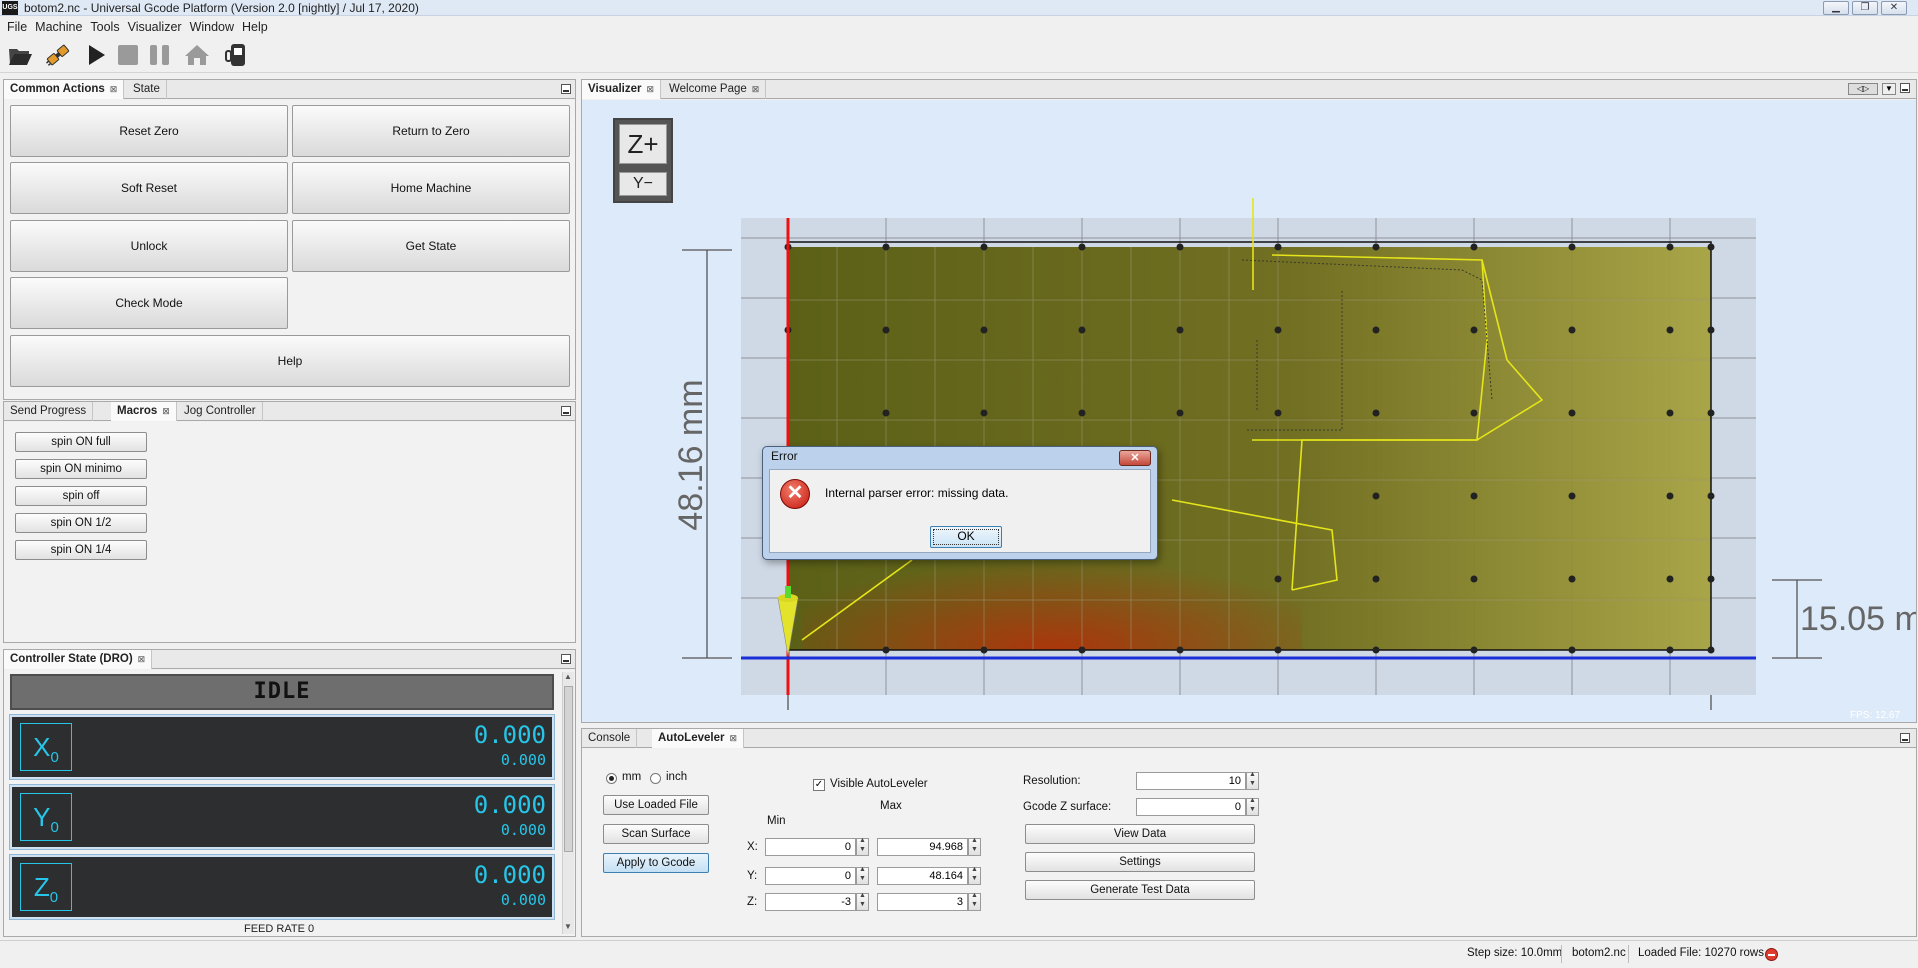 This screenshot has width=1918, height=968. I want to click on close-window-button: ✕, so click(1894, 8).